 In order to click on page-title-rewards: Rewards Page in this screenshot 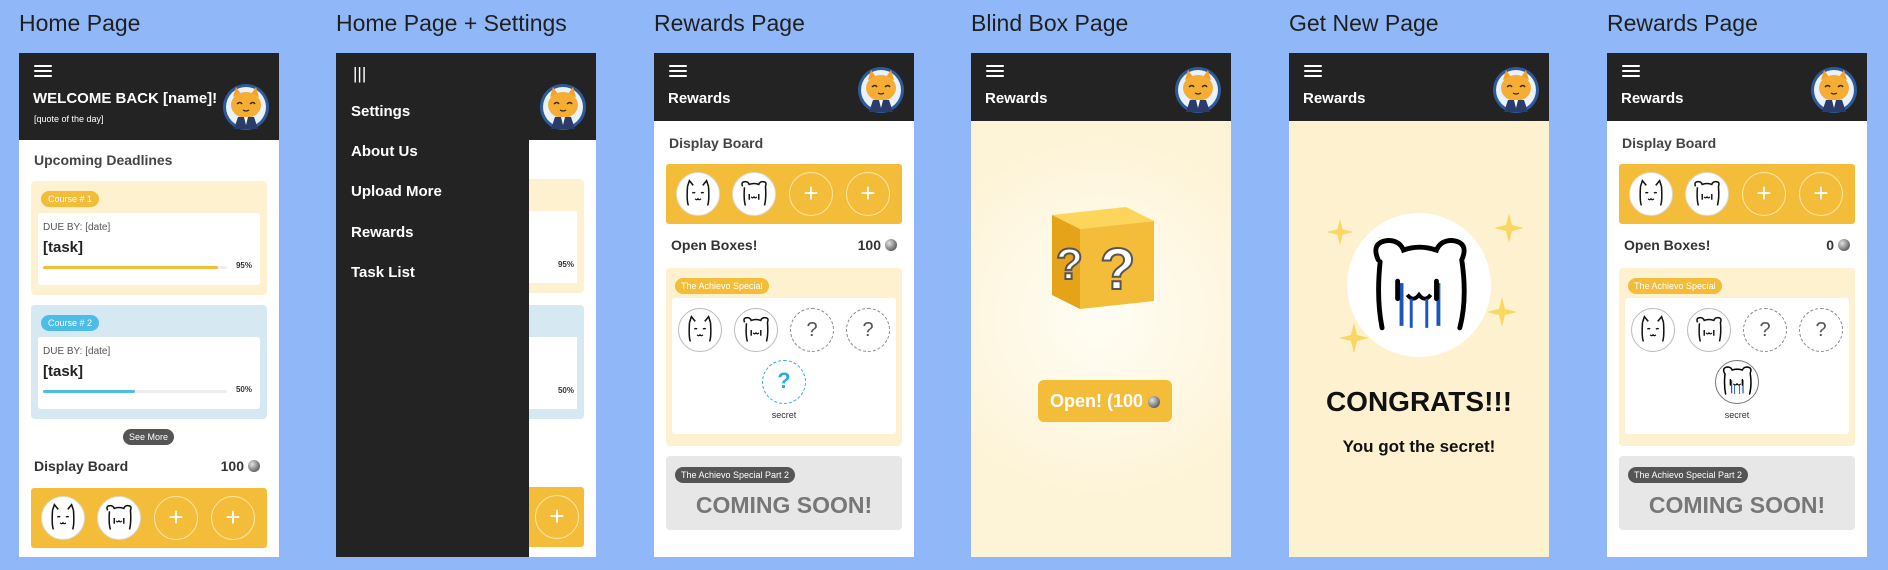, I will do `click(729, 23)`.